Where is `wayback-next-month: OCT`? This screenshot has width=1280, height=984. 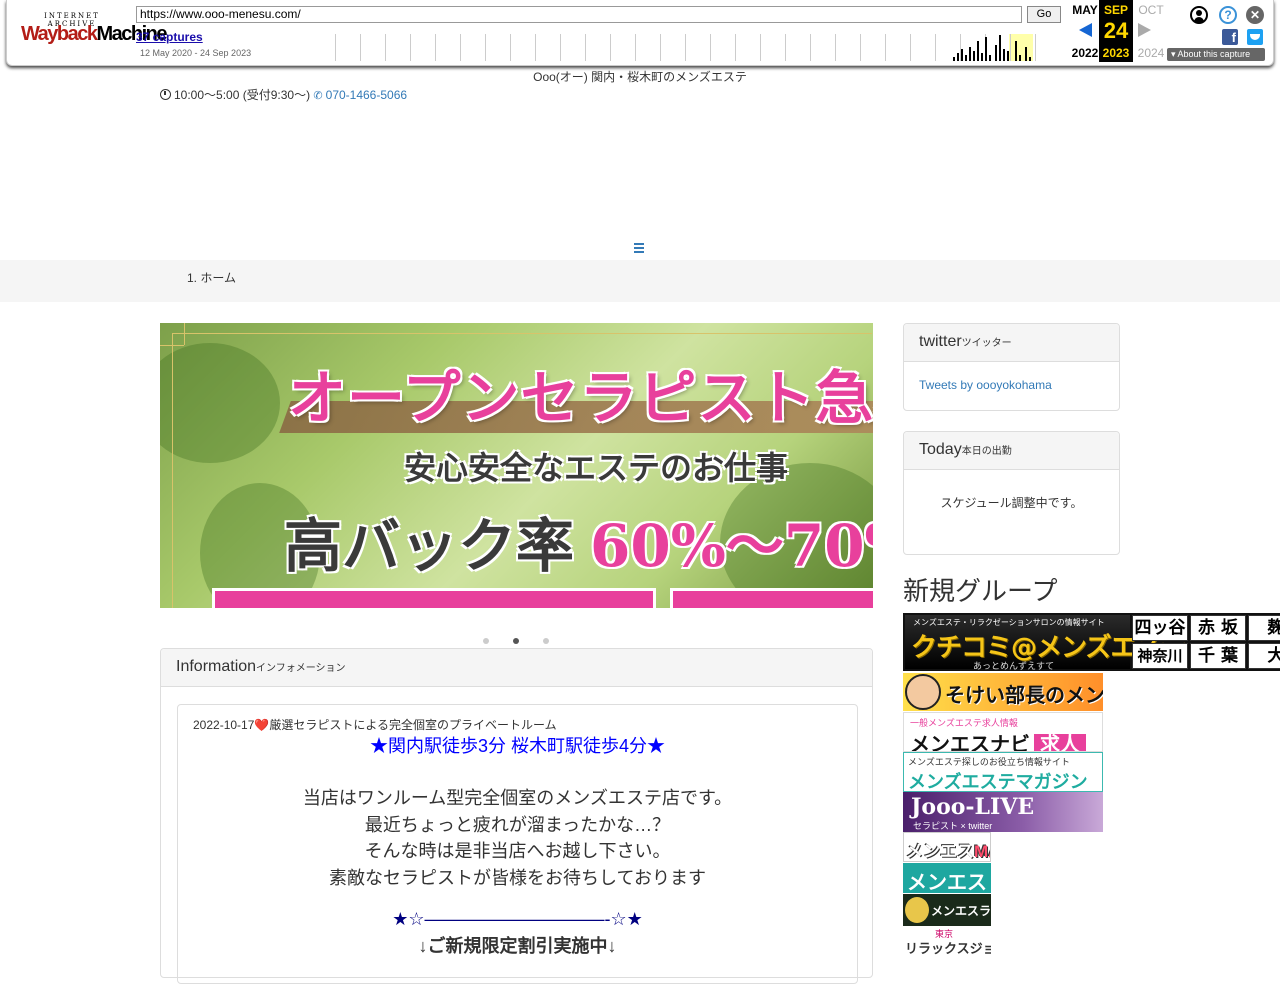
wayback-next-month: OCT is located at coordinates (1151, 10).